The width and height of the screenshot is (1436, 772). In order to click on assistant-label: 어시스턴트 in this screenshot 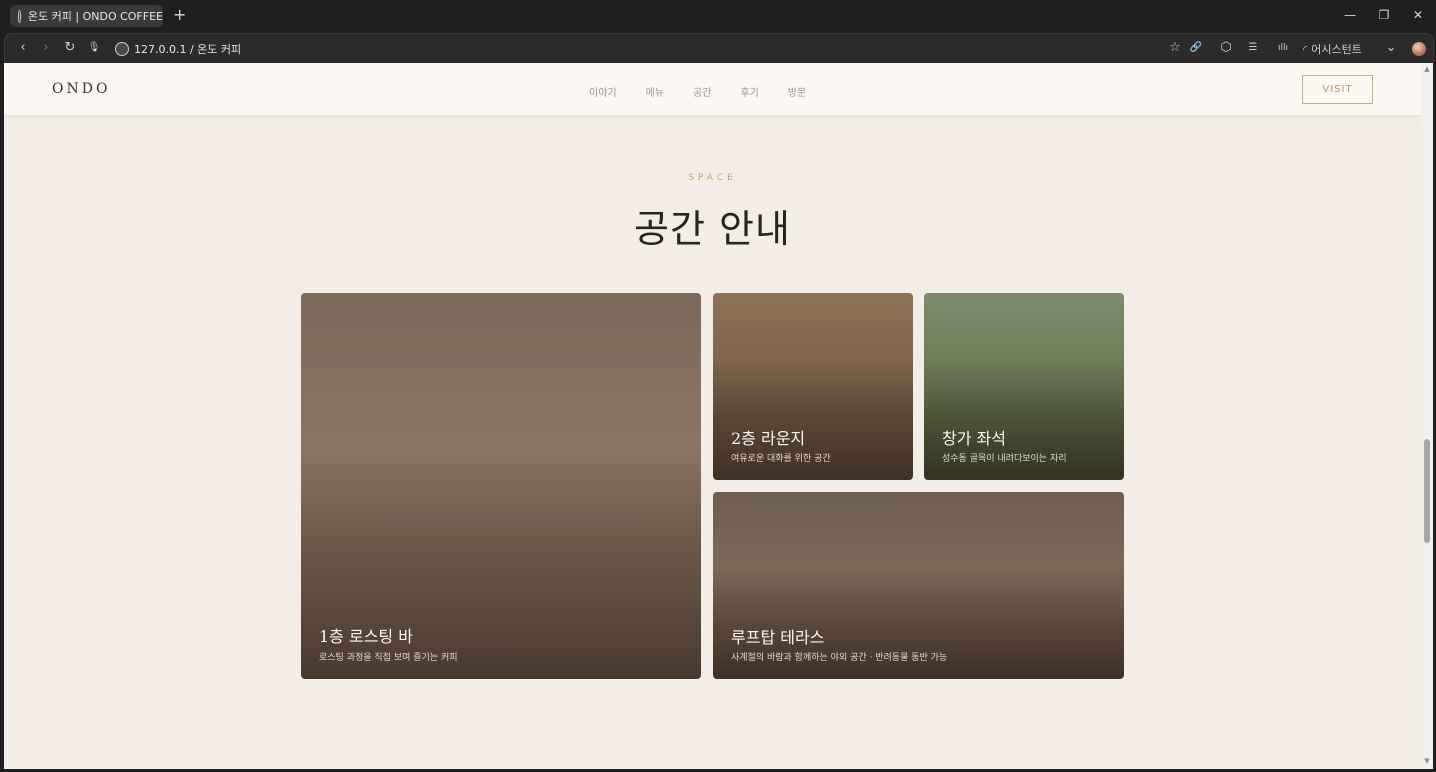, I will do `click(1336, 49)`.